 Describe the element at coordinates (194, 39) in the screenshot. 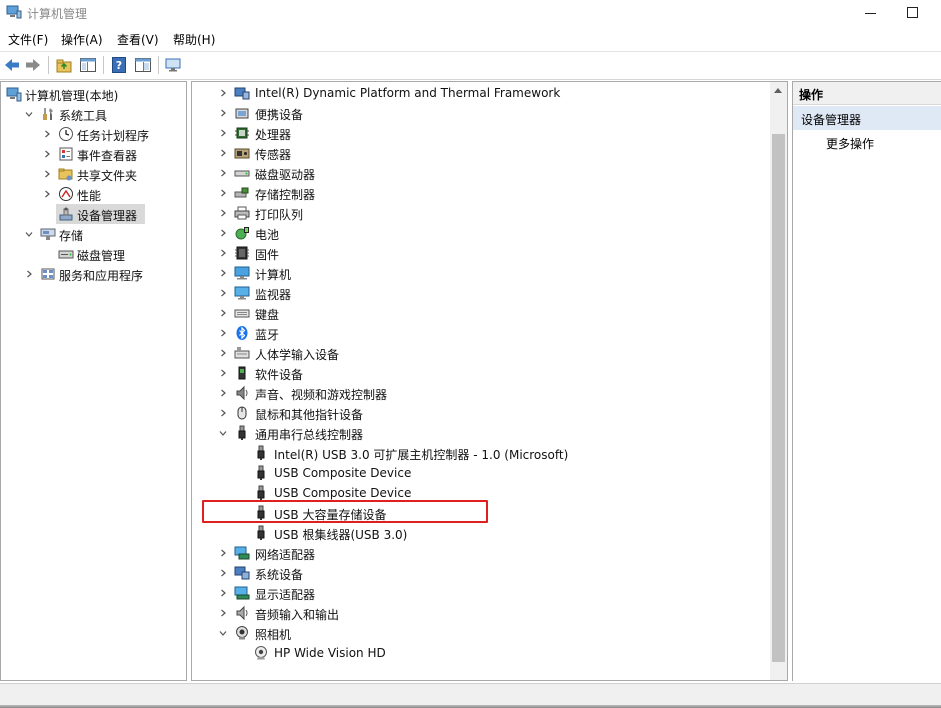

I see `menu-help: 帮助(H)` at that location.